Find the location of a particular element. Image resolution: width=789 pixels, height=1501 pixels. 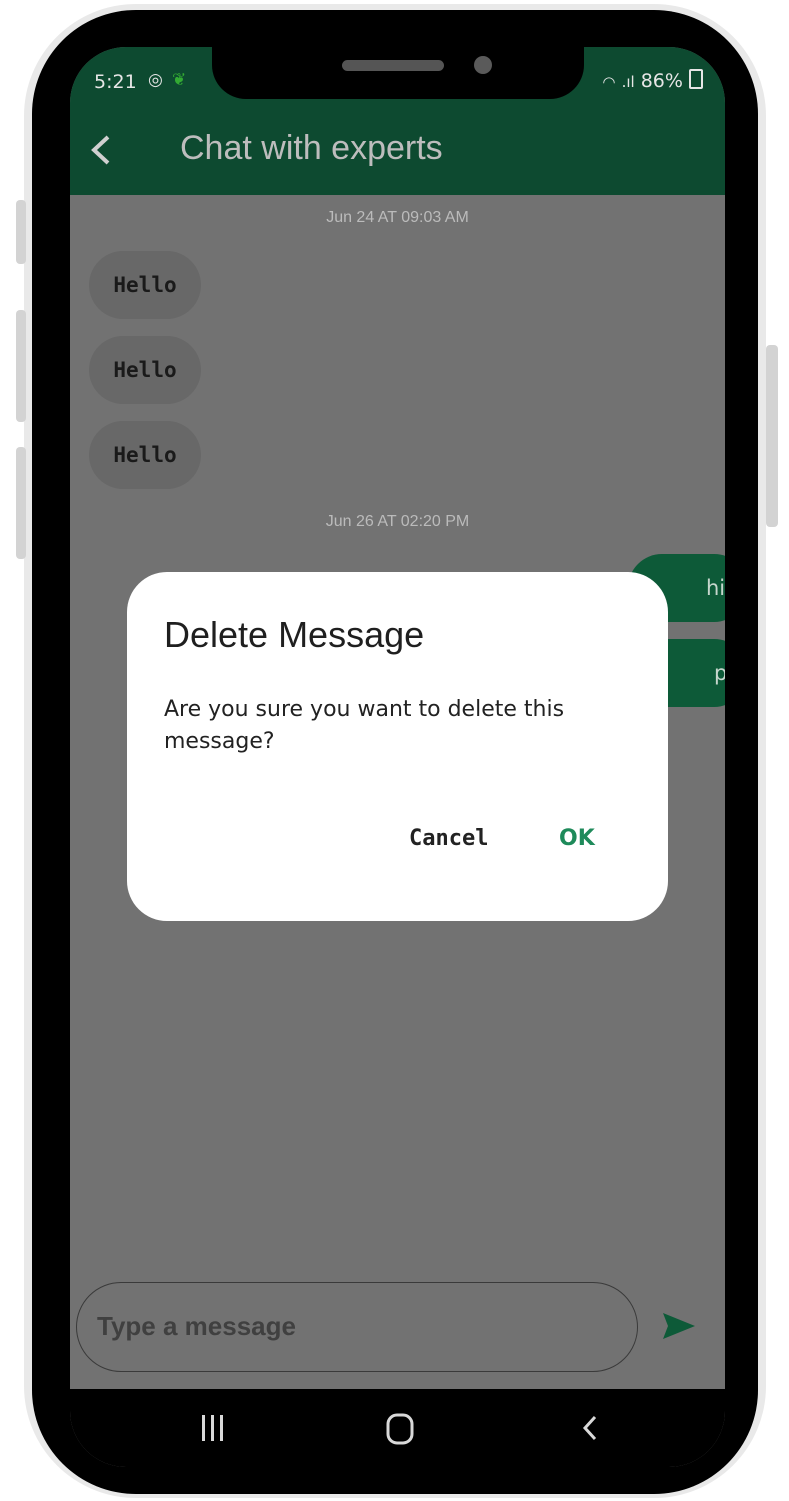

home-icon is located at coordinates (400, 1431).